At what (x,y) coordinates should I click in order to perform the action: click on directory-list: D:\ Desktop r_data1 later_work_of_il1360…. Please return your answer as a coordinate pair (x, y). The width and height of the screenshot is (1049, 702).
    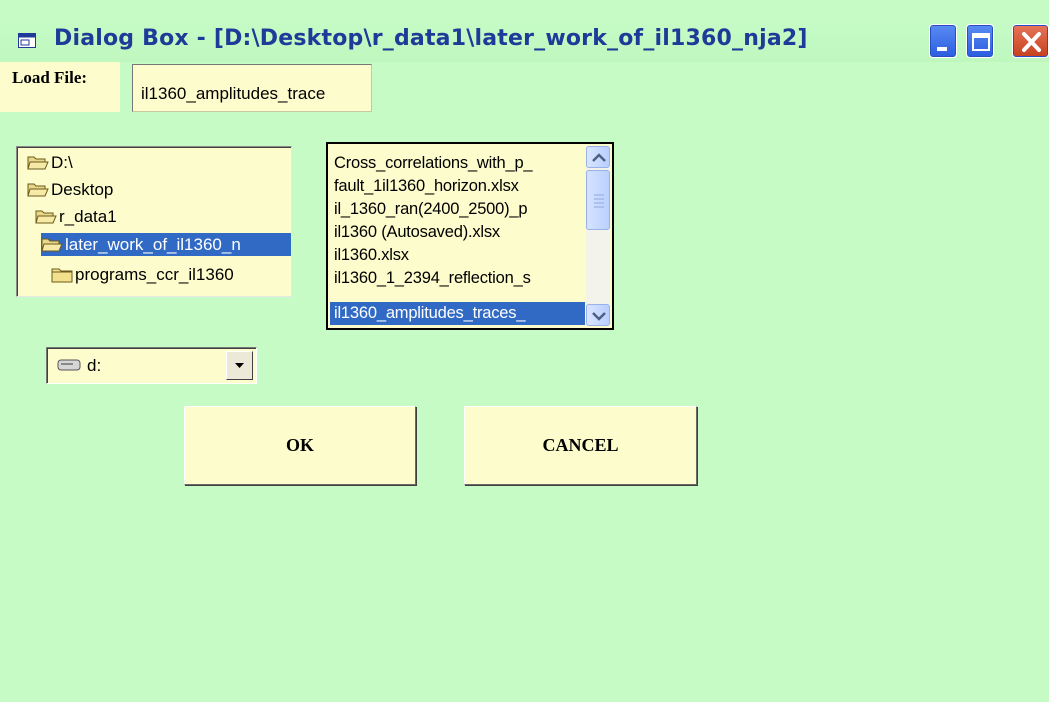
    Looking at the image, I should click on (154, 221).